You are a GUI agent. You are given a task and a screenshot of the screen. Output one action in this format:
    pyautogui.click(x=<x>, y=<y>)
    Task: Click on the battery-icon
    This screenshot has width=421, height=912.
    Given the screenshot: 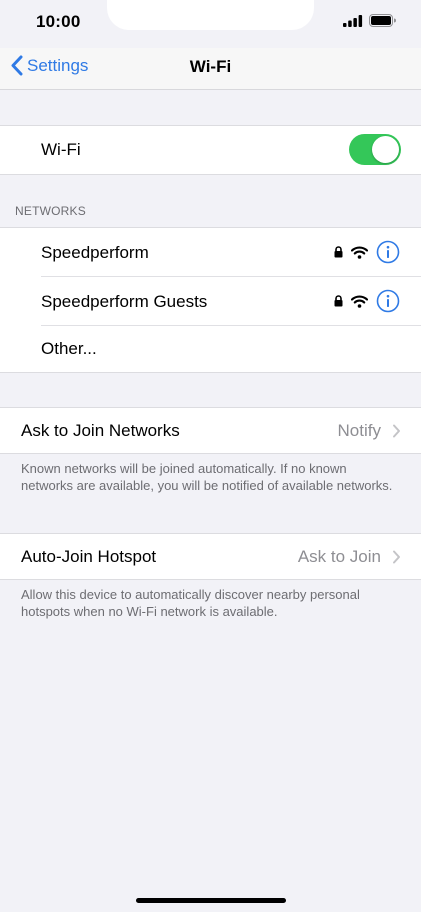 What is the action you would take?
    pyautogui.click(x=382, y=23)
    